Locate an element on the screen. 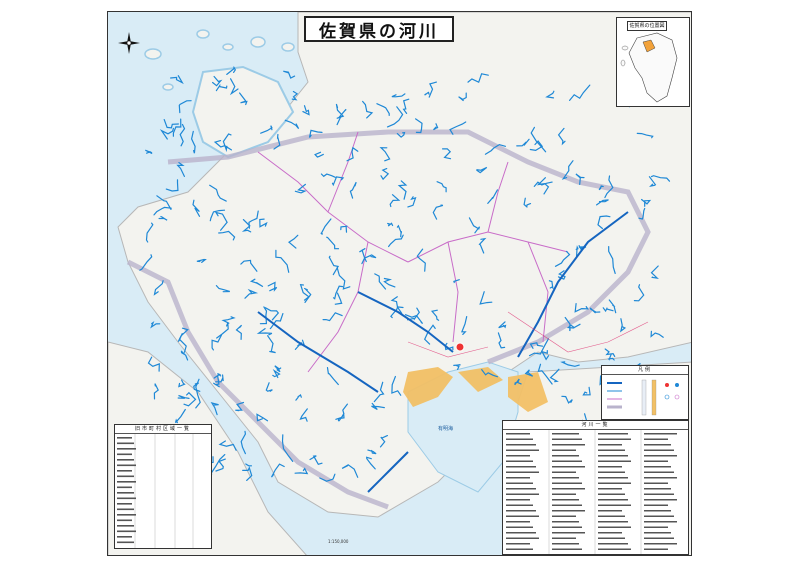 The width and height of the screenshot is (800, 566). municipality-table: 旧市町村区域一覧 is located at coordinates (163, 486).